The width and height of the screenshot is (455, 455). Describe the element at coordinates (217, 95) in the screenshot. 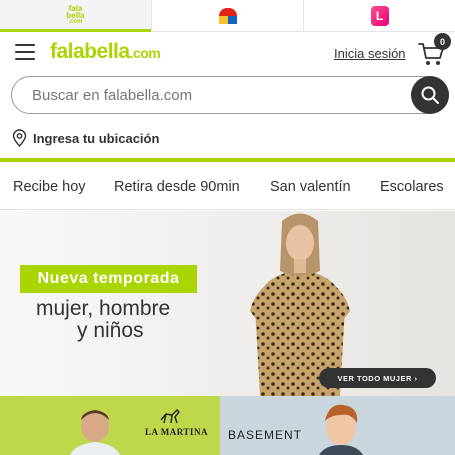

I see `search-input` at that location.